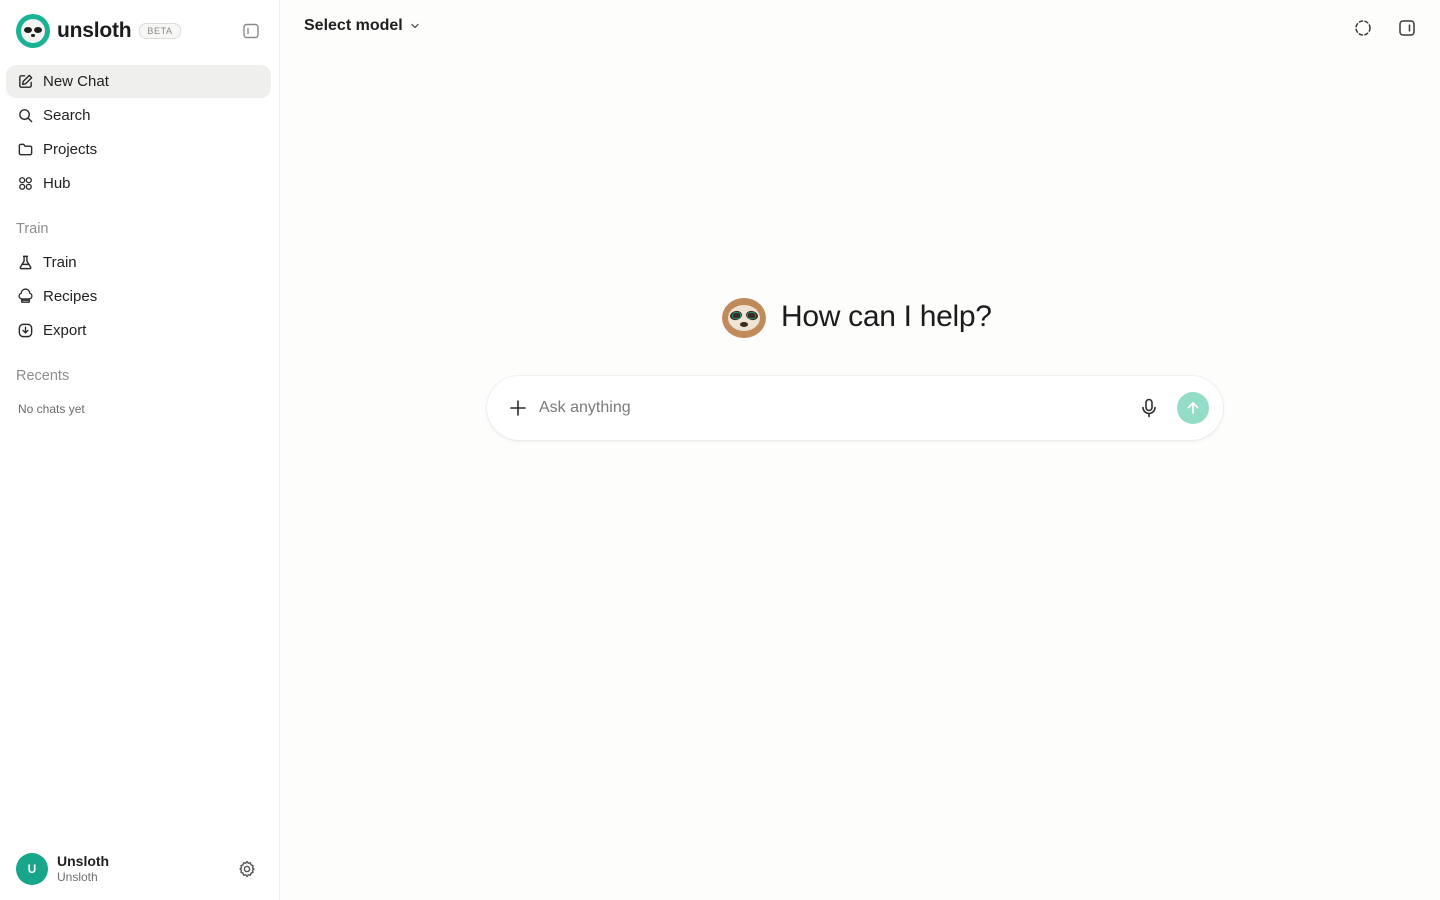 This screenshot has width=1440, height=900. I want to click on download-circle-icon, so click(25, 330).